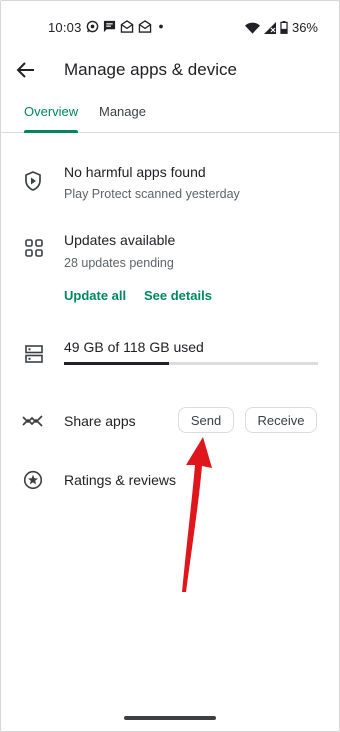  I want to click on storage-label: 49 GB of 118 GB used, so click(134, 347).